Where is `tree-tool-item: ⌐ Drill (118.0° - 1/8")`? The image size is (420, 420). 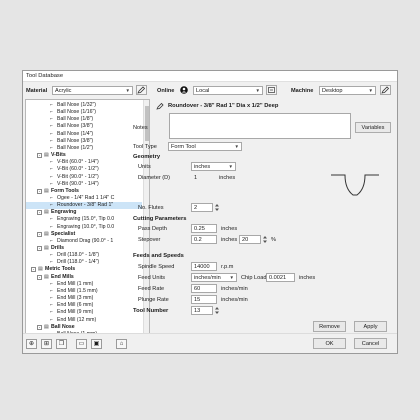 tree-tool-item: ⌐ Drill (118.0° - 1/8") is located at coordinates (84, 255).